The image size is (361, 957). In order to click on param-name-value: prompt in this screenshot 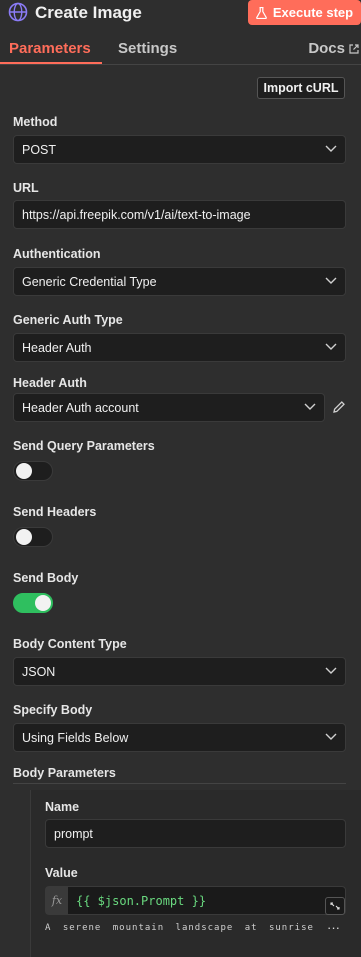, I will do `click(73, 833)`.